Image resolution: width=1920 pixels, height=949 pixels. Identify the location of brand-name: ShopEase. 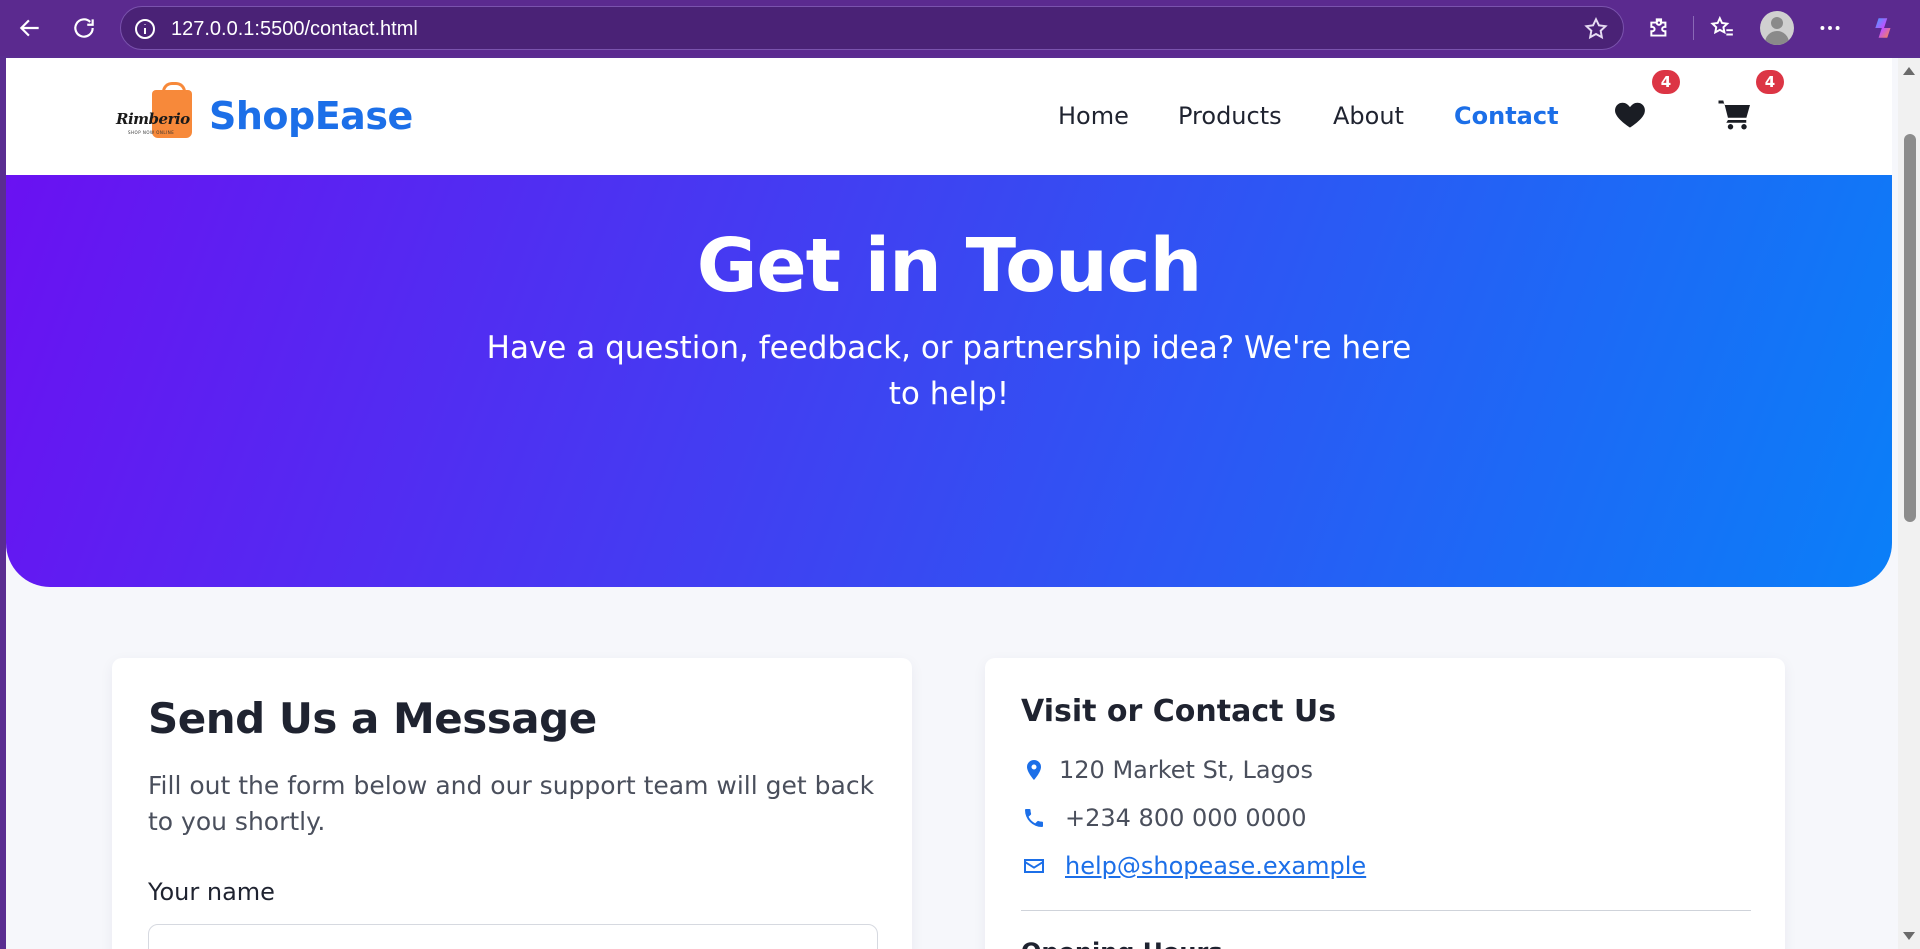
(311, 116).